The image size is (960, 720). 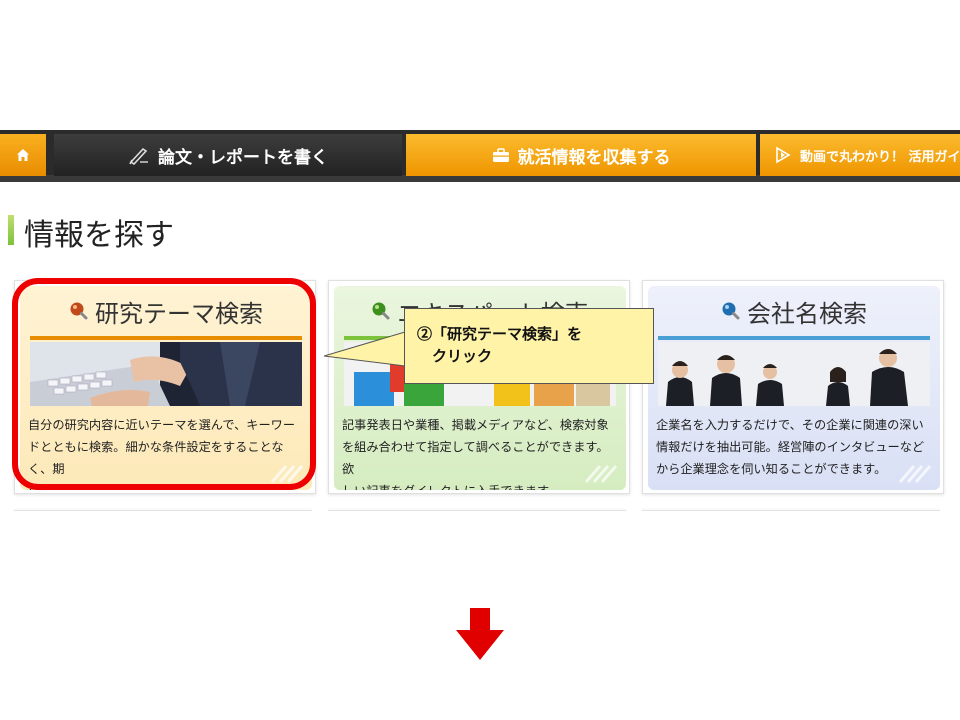 I want to click on callout-text: ②「研究テーマ検索」を クリック, so click(x=500, y=345).